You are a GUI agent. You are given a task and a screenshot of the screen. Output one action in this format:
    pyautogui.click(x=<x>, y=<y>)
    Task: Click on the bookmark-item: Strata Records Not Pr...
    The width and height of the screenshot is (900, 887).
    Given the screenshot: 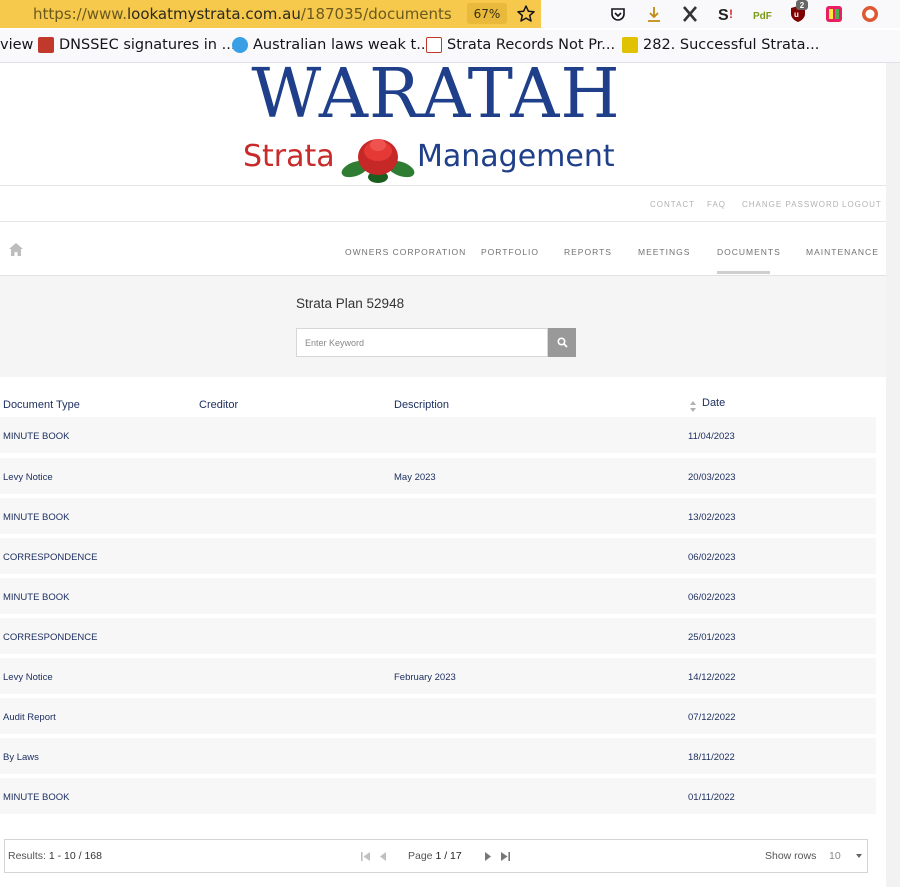 What is the action you would take?
    pyautogui.click(x=520, y=45)
    